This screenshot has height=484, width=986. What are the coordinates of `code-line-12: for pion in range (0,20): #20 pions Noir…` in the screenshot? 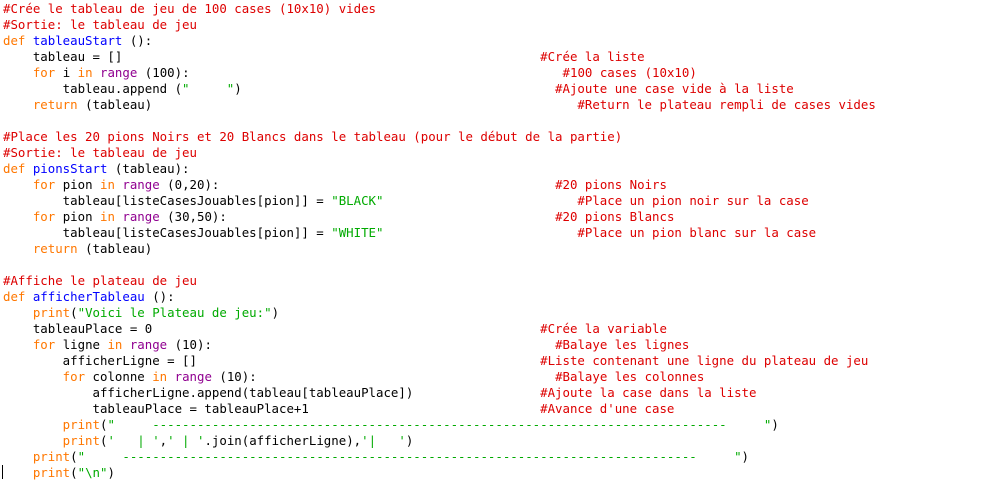 It's located at (335, 185).